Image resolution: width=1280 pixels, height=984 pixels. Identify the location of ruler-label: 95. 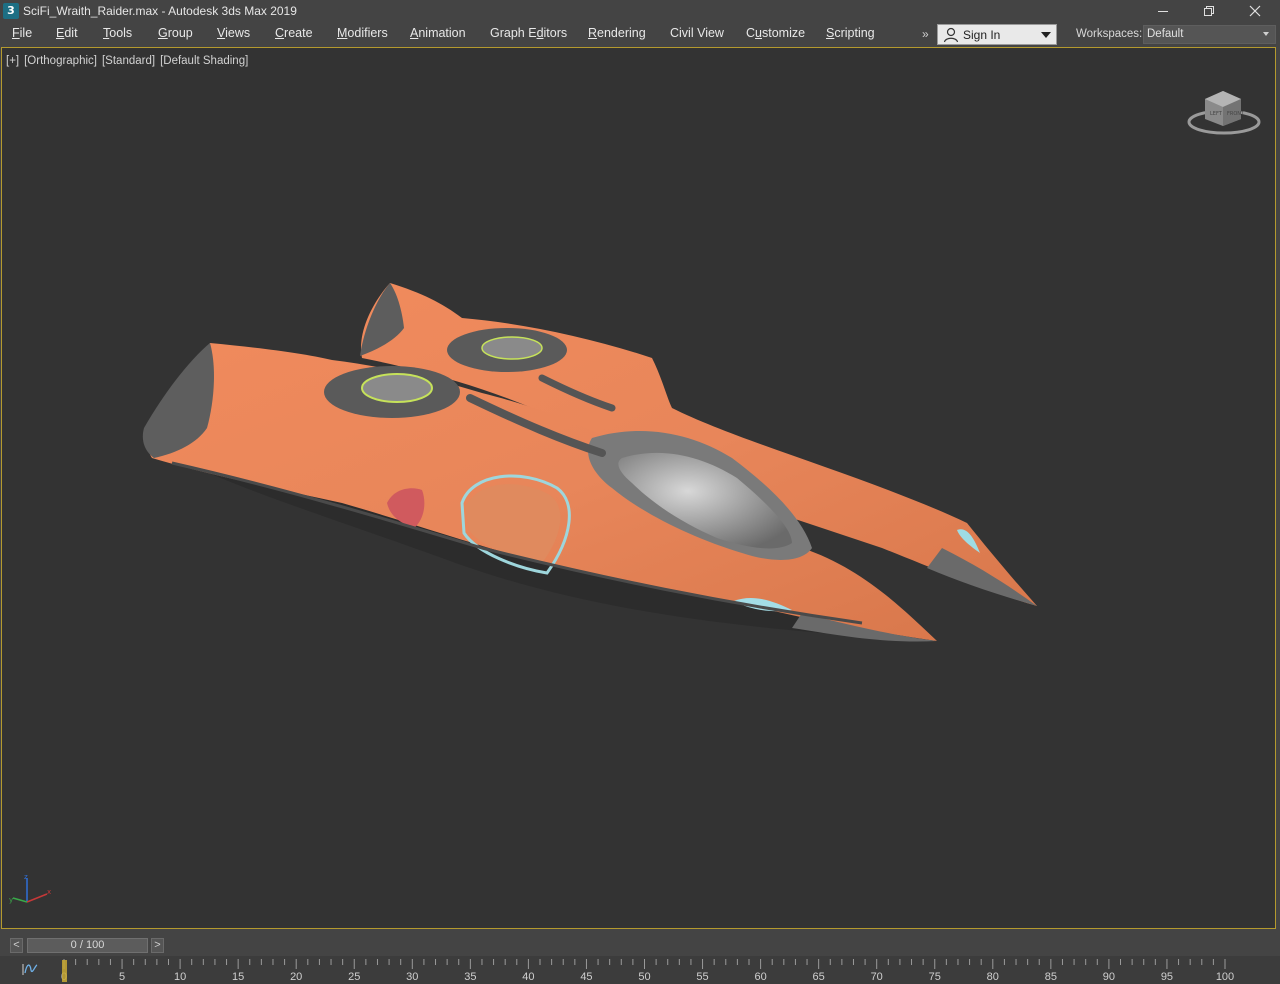
(1167, 977).